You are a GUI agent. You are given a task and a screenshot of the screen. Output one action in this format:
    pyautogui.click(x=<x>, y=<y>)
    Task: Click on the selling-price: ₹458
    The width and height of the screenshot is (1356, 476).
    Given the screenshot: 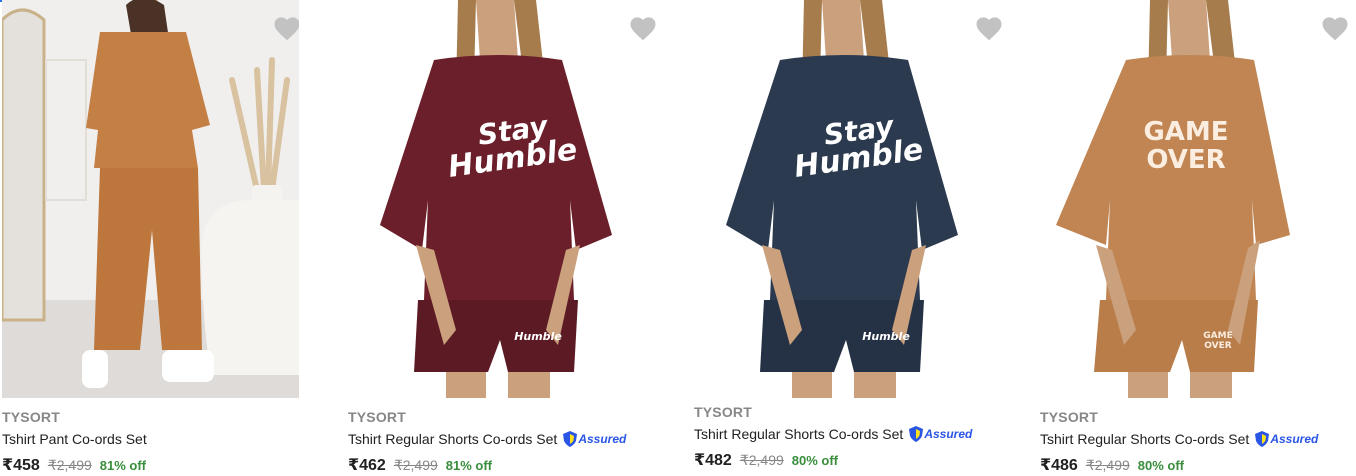 What is the action you would take?
    pyautogui.click(x=21, y=465)
    